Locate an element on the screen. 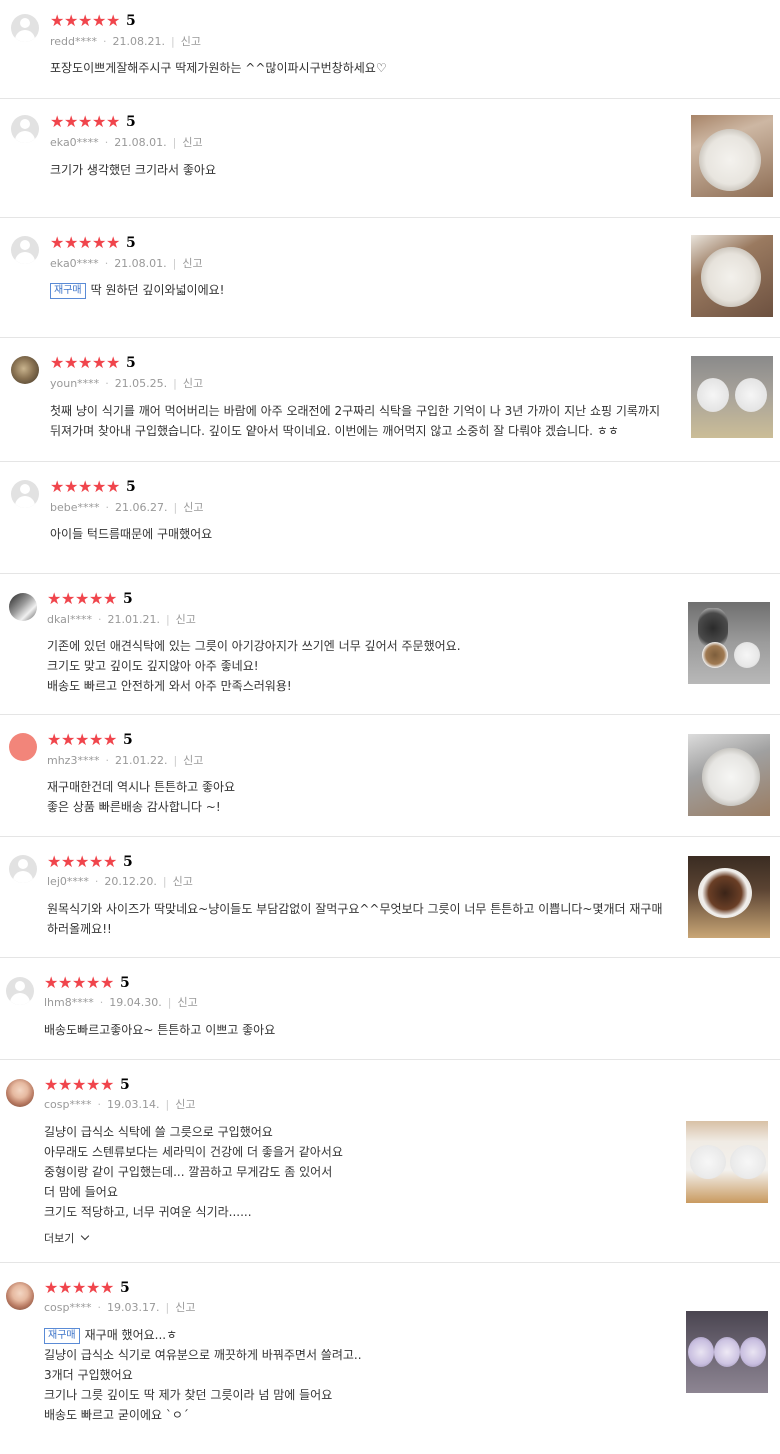 The width and height of the screenshot is (780, 1454). review-date: 21.06.27. is located at coordinates (141, 507).